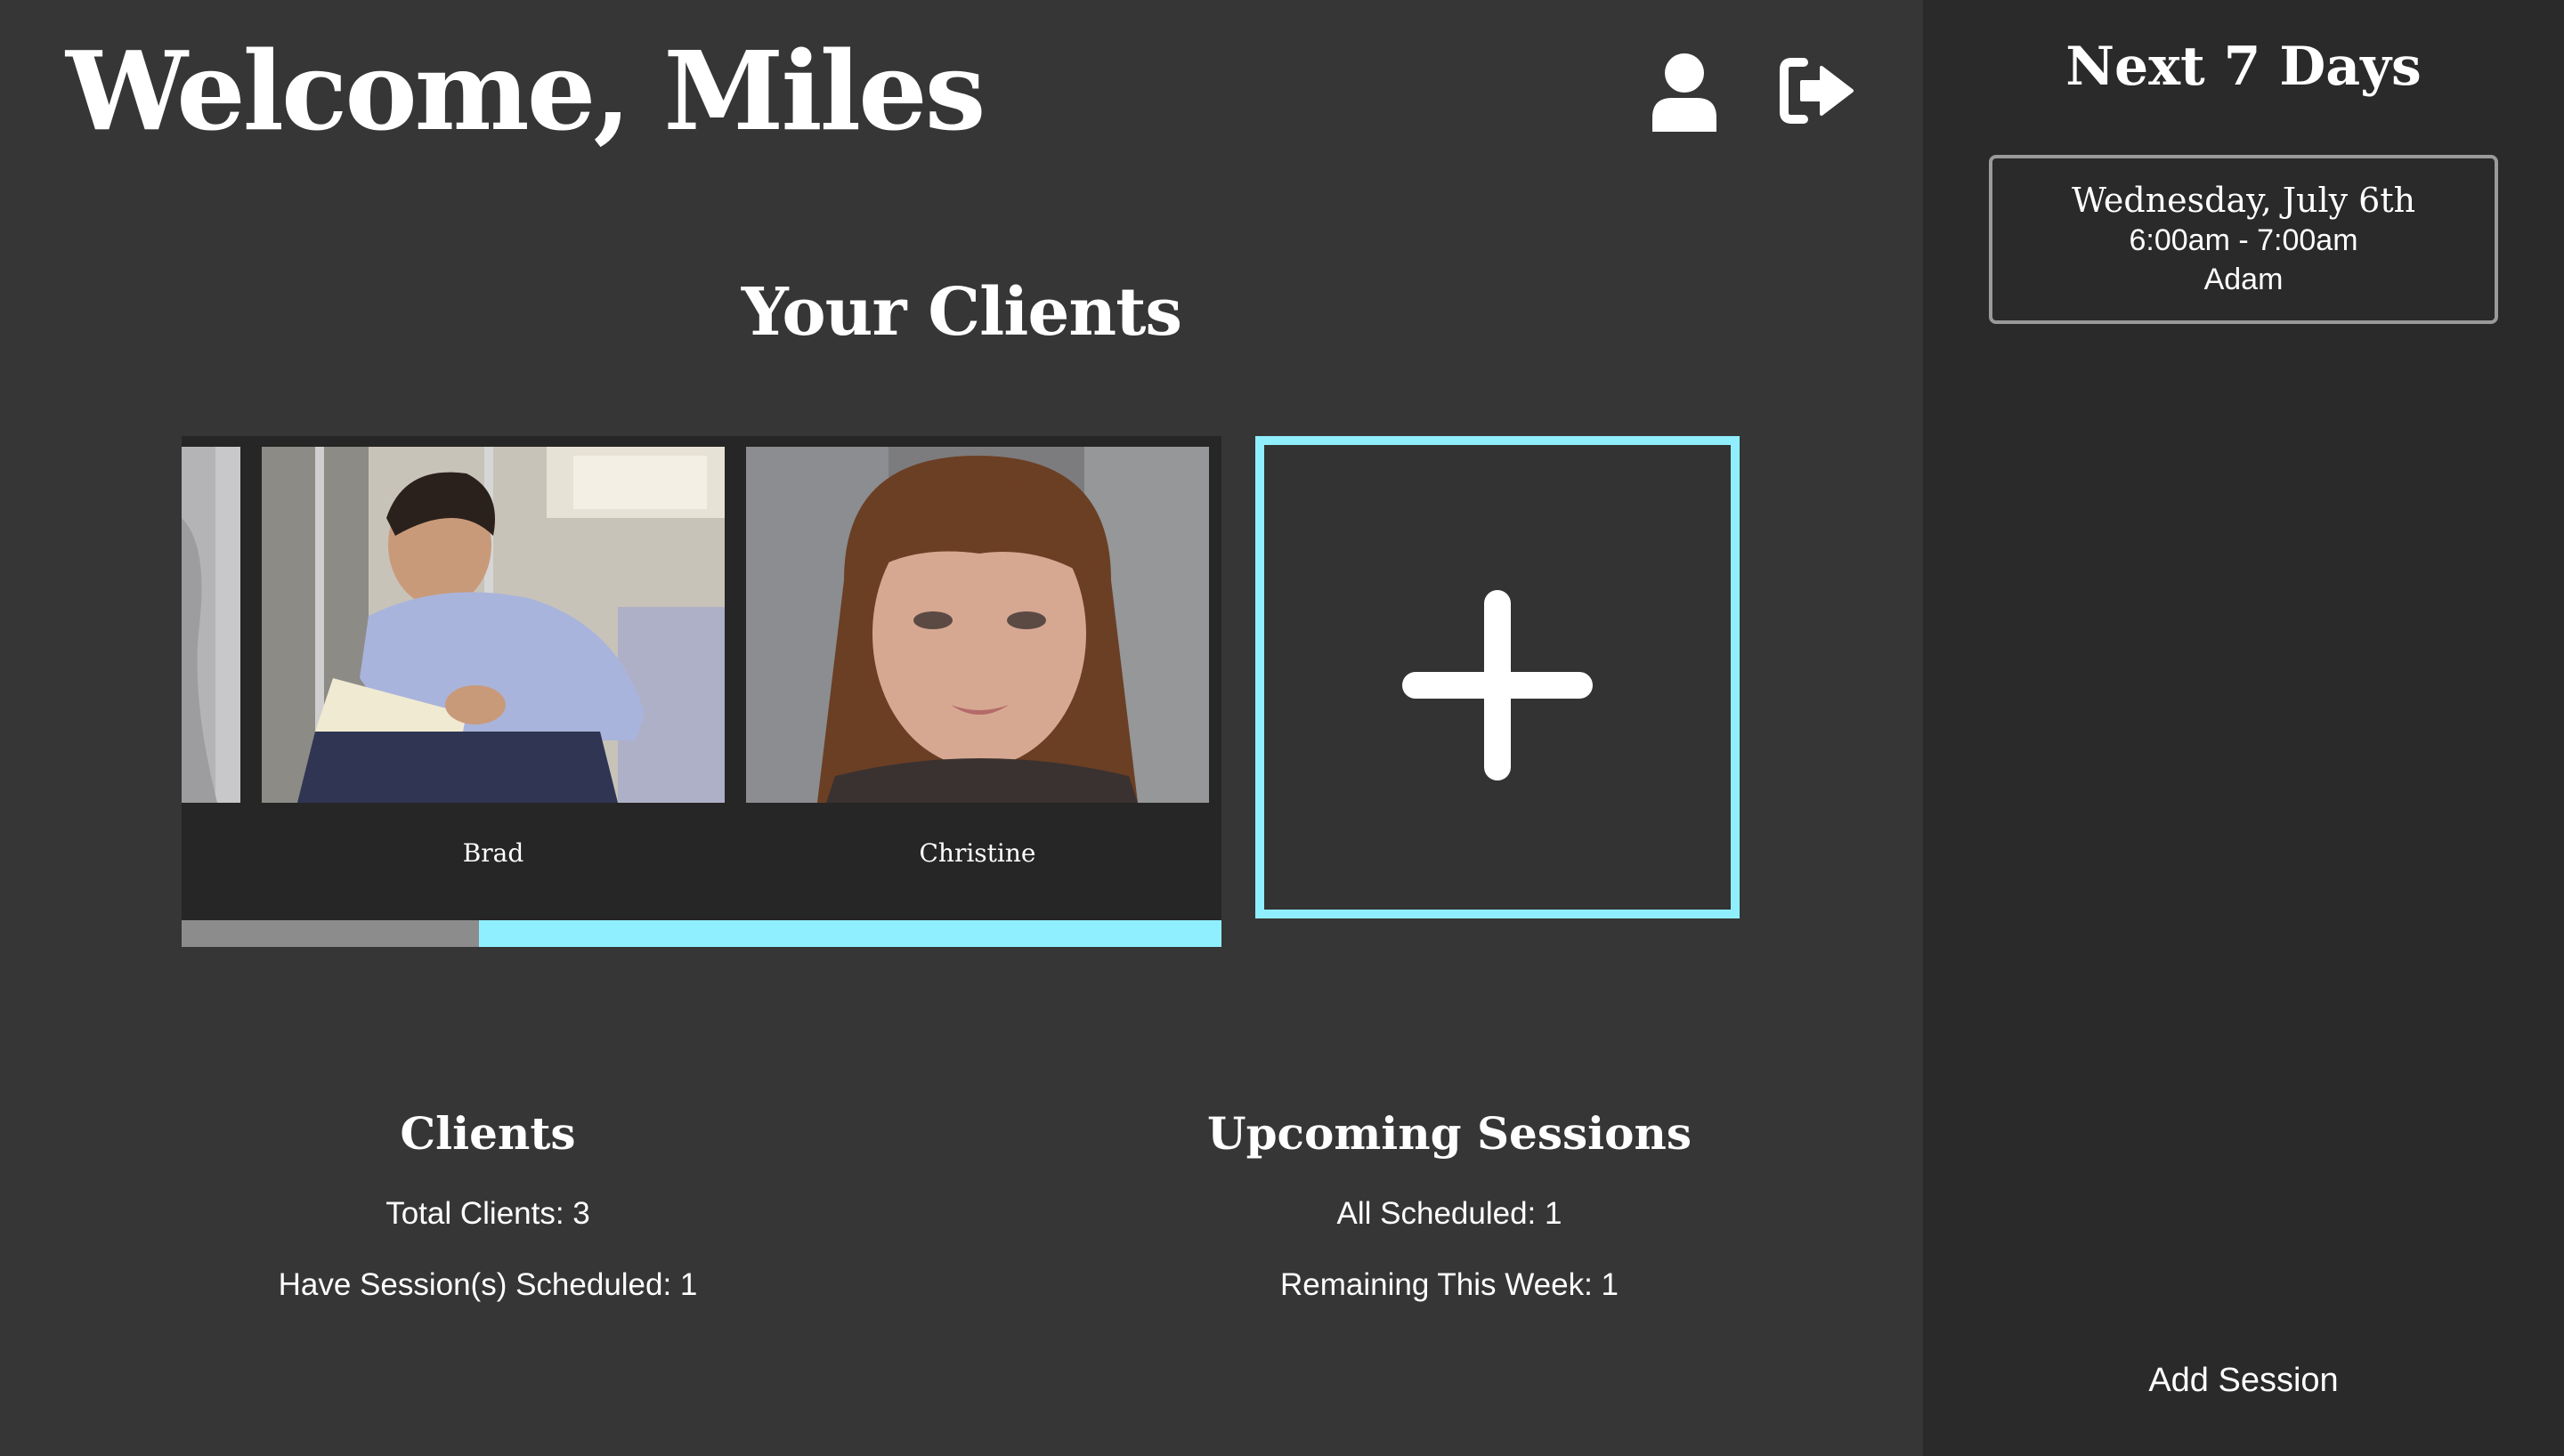 Image resolution: width=2564 pixels, height=1456 pixels. What do you see at coordinates (701, 933) in the screenshot?
I see `carousel-scrollbar` at bounding box center [701, 933].